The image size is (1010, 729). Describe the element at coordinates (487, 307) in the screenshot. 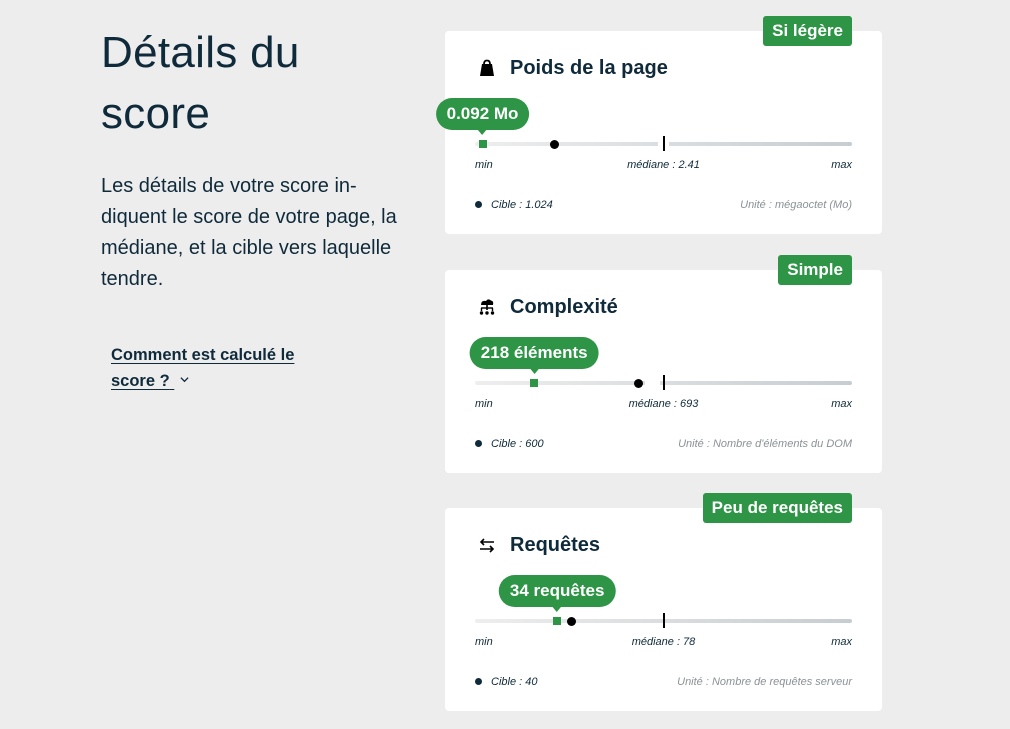

I see `dom-tree-icon` at that location.